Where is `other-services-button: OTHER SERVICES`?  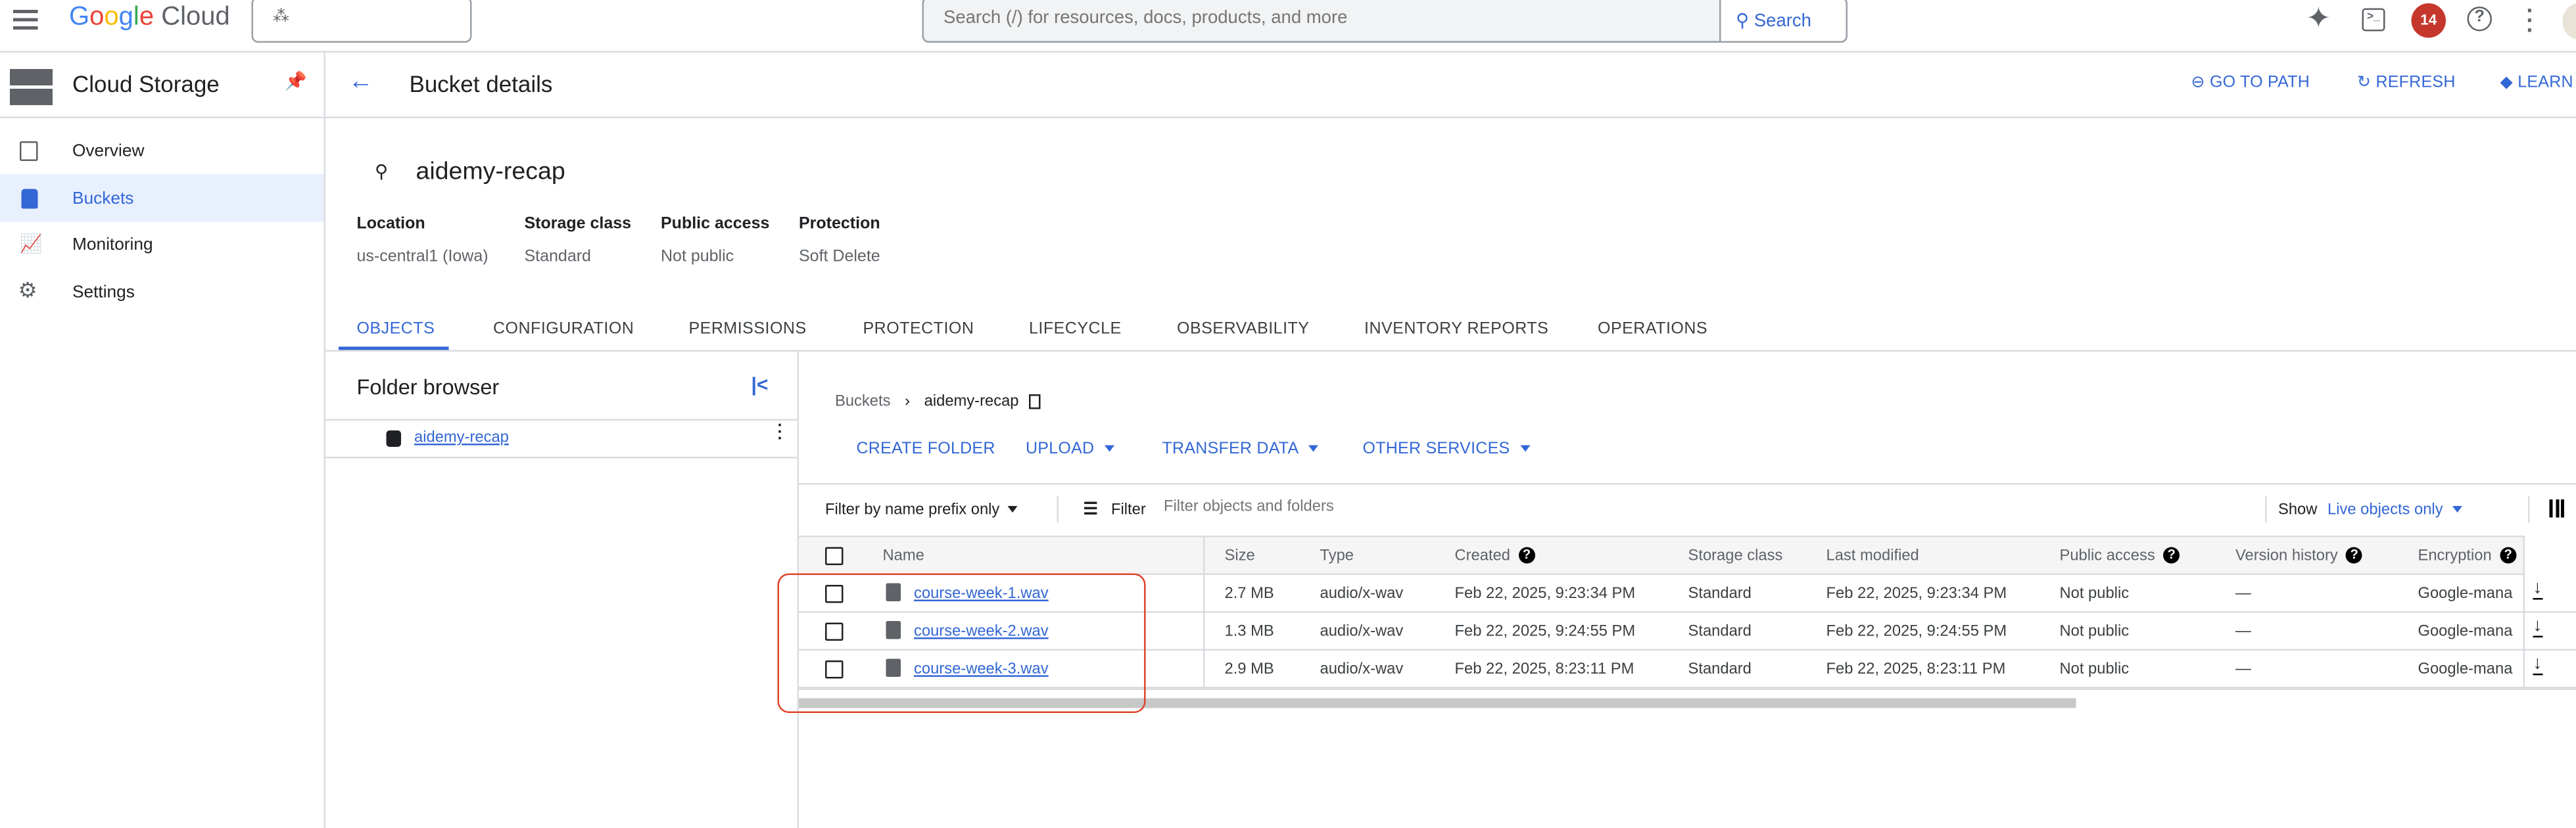 other-services-button: OTHER SERVICES is located at coordinates (1447, 450).